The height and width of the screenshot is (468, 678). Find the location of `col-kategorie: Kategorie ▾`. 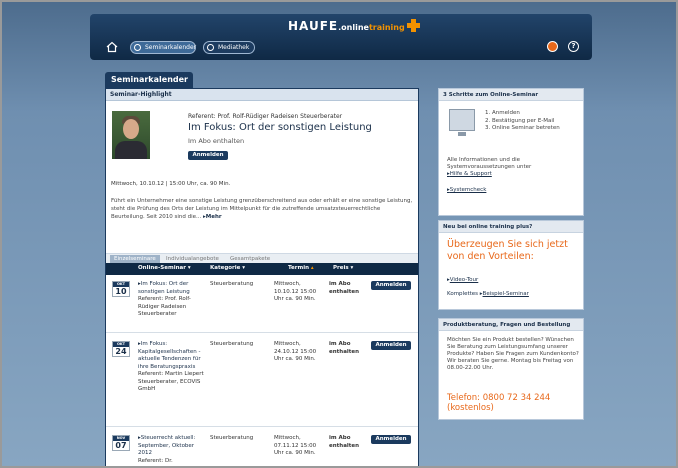

col-kategorie: Kategorie ▾ is located at coordinates (227, 268).